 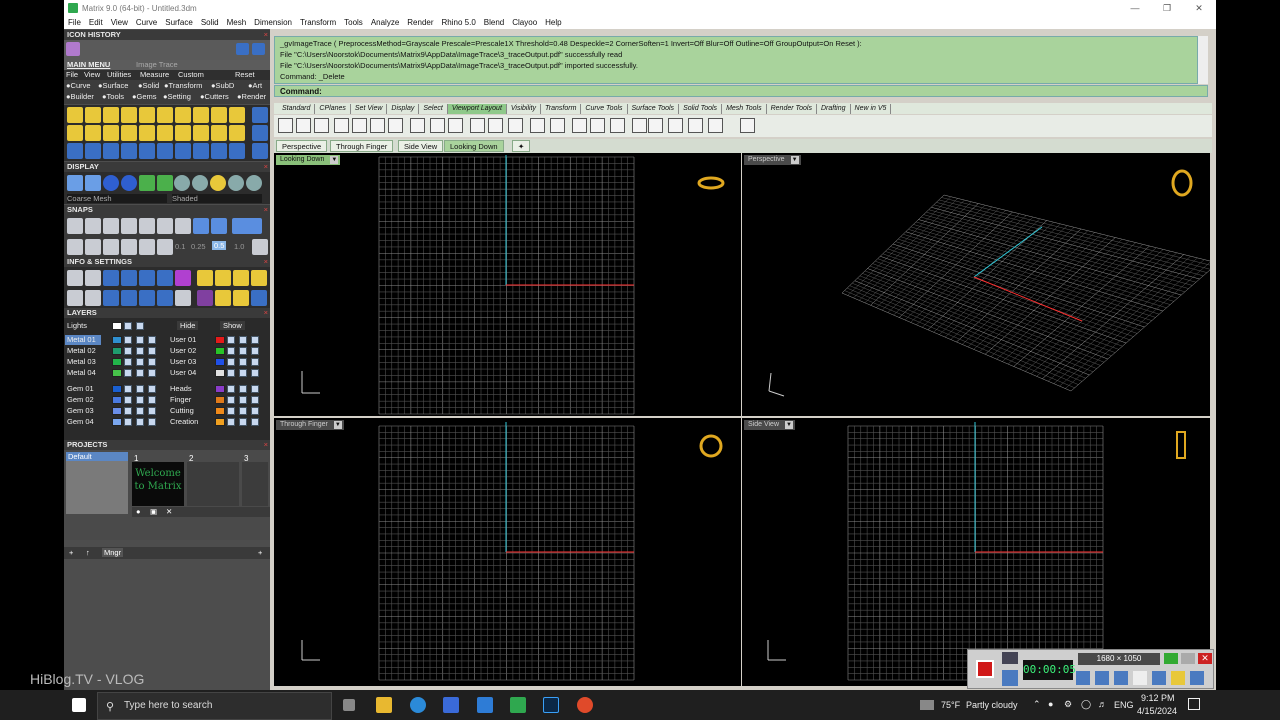 What do you see at coordinates (96, 22) in the screenshot?
I see `menu-edit: Edit` at bounding box center [96, 22].